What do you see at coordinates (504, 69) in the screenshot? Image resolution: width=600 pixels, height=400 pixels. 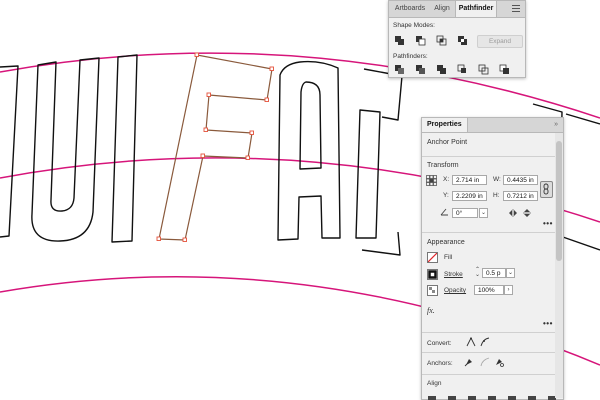 I see `minus-back-icon` at bounding box center [504, 69].